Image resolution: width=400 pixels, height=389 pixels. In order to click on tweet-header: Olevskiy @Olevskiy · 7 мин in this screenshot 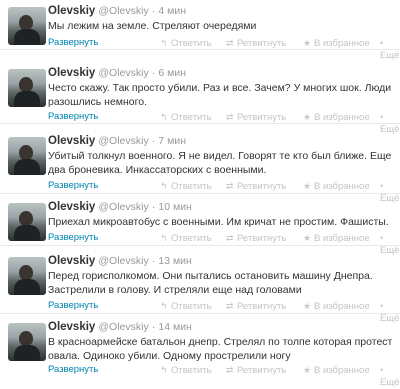, I will do `click(221, 141)`.